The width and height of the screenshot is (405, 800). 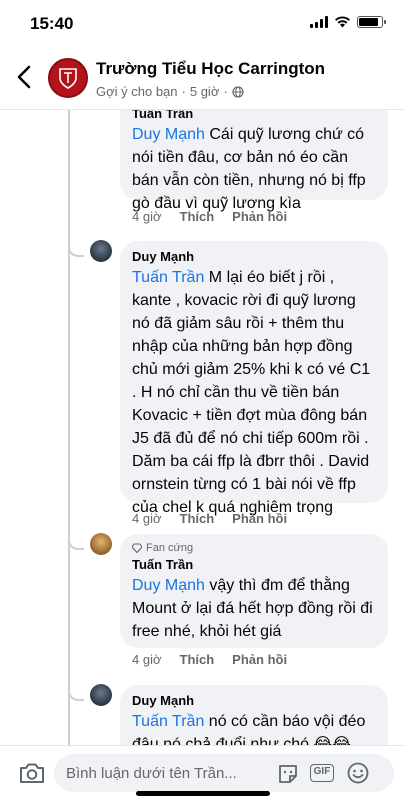 What do you see at coordinates (368, 22) in the screenshot?
I see `battery-level` at bounding box center [368, 22].